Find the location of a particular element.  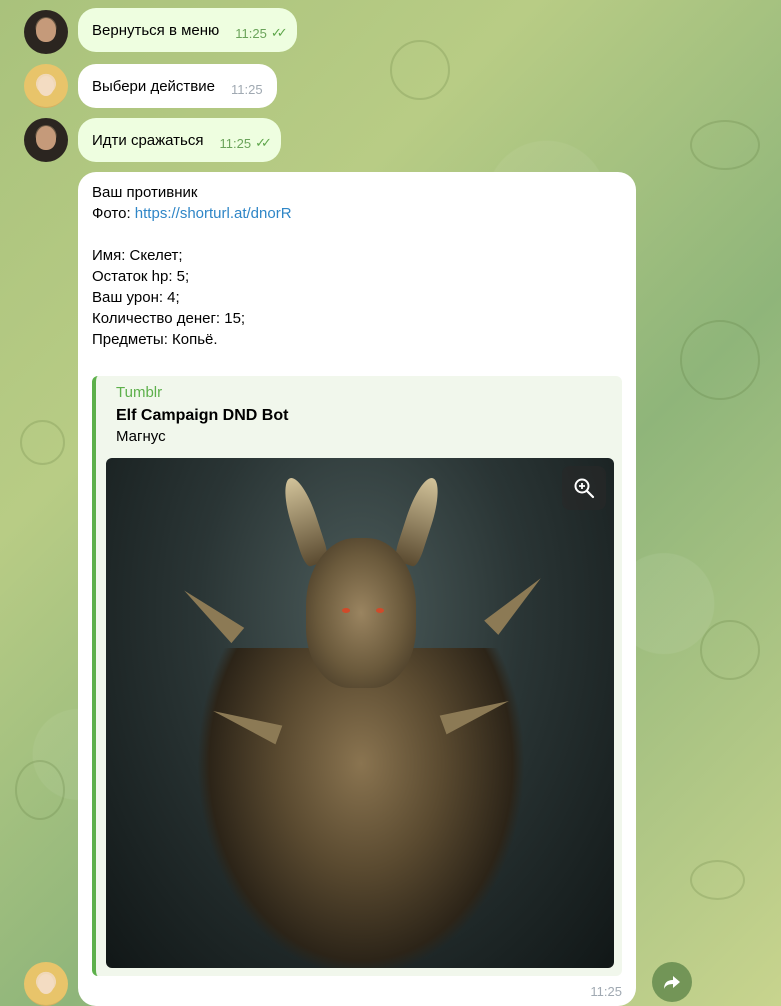

message-bubble: Выбери действие 11:25 is located at coordinates (177, 86).